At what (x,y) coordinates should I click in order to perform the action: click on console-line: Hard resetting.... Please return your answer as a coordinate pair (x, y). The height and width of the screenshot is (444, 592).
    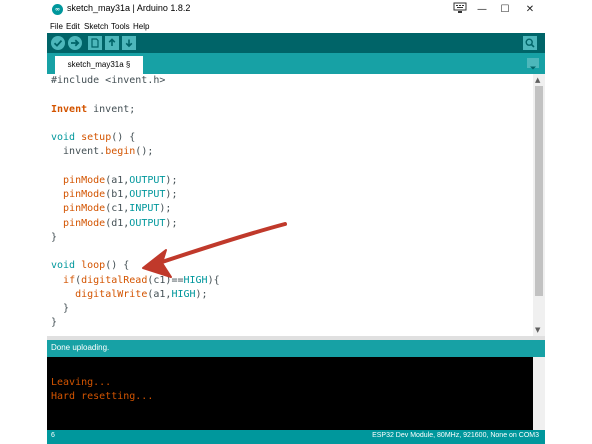
    Looking at the image, I should click on (102, 396).